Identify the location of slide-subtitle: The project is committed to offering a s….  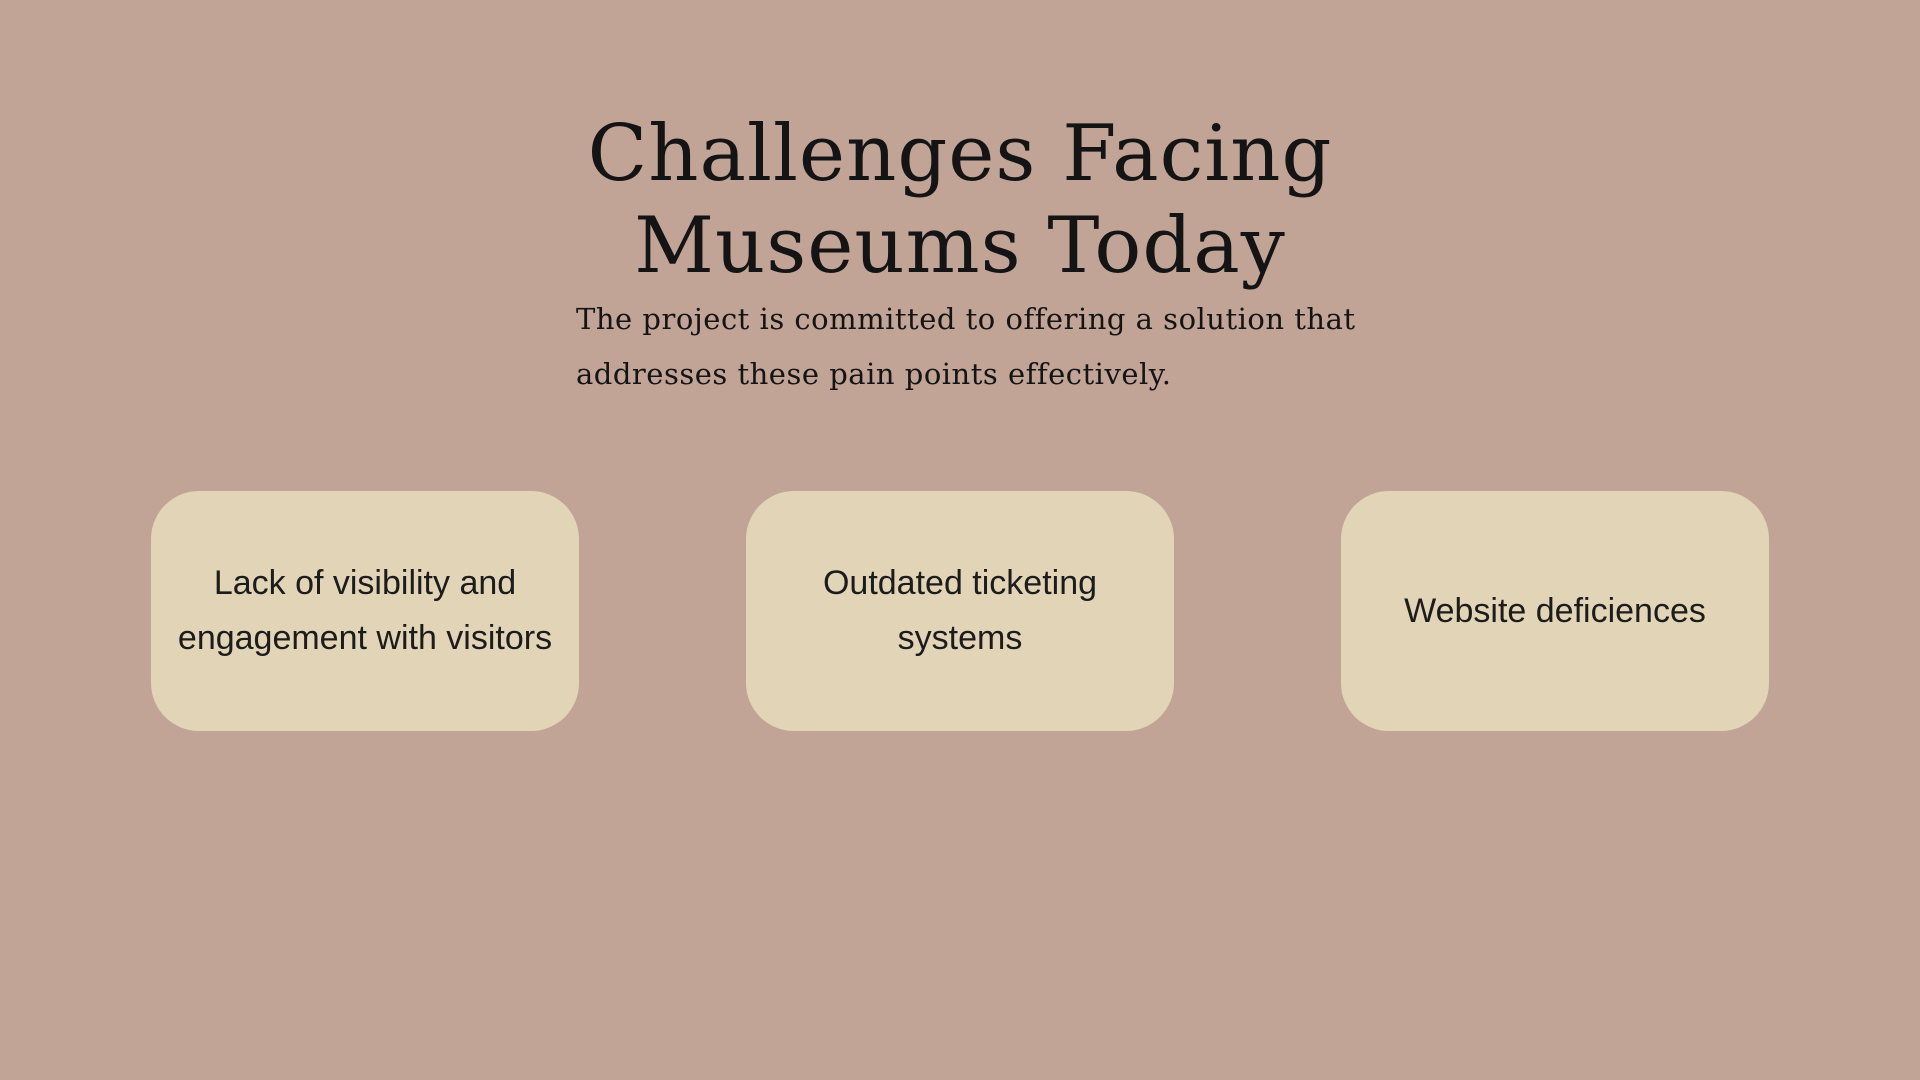
(966, 346).